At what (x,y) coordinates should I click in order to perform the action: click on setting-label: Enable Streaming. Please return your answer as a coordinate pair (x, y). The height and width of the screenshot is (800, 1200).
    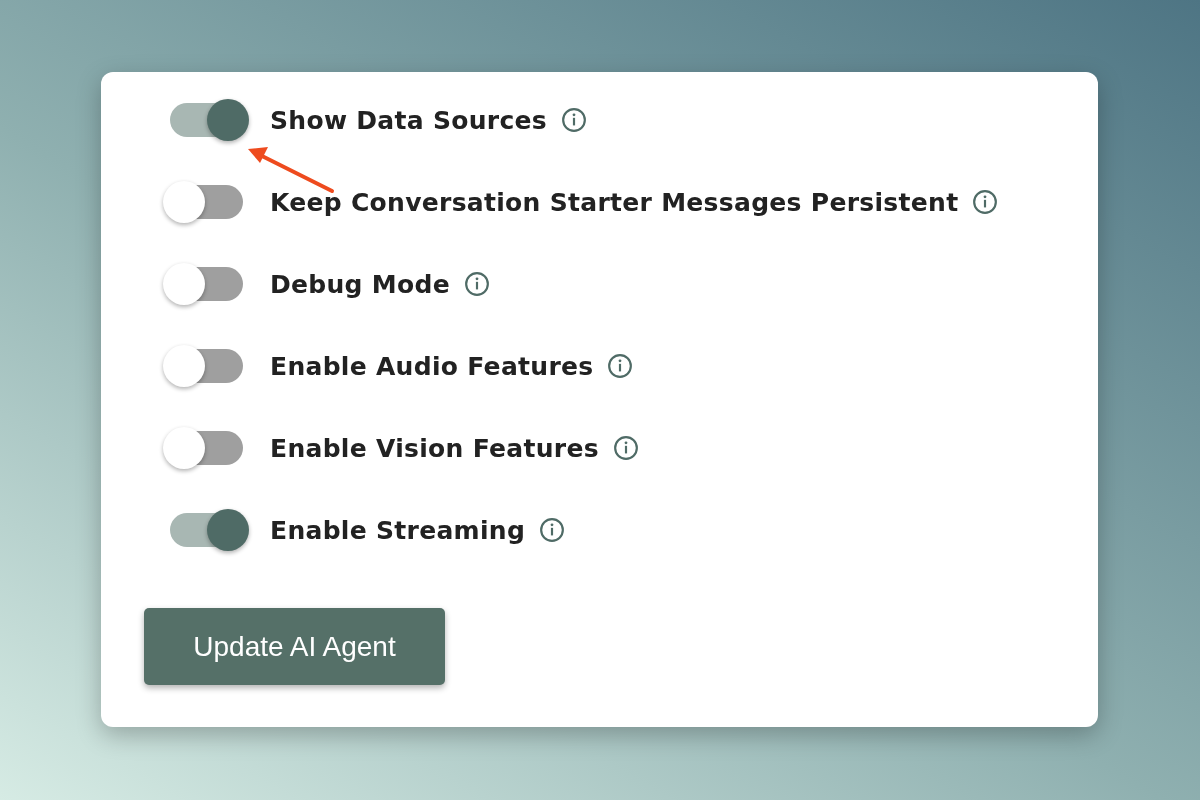
    Looking at the image, I should click on (398, 530).